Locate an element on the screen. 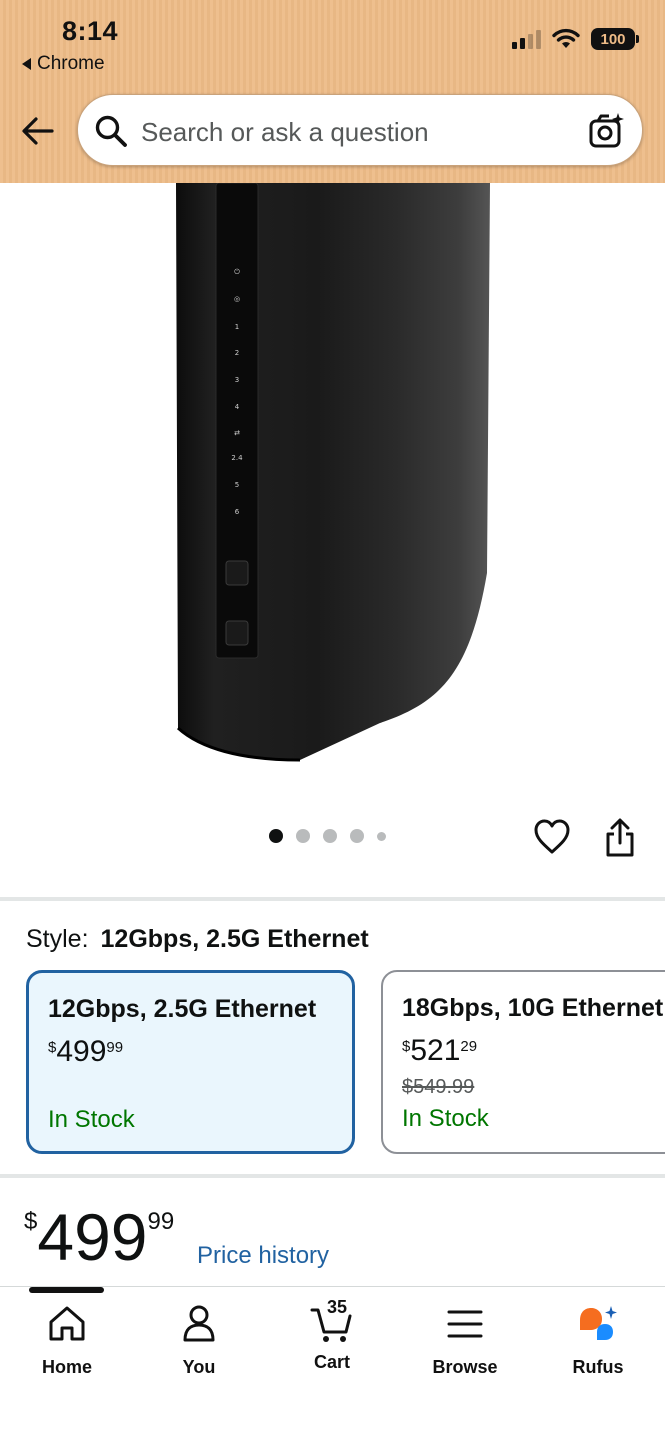 Image resolution: width=665 pixels, height=1440 pixels. tab-label: Browse is located at coordinates (465, 1367).